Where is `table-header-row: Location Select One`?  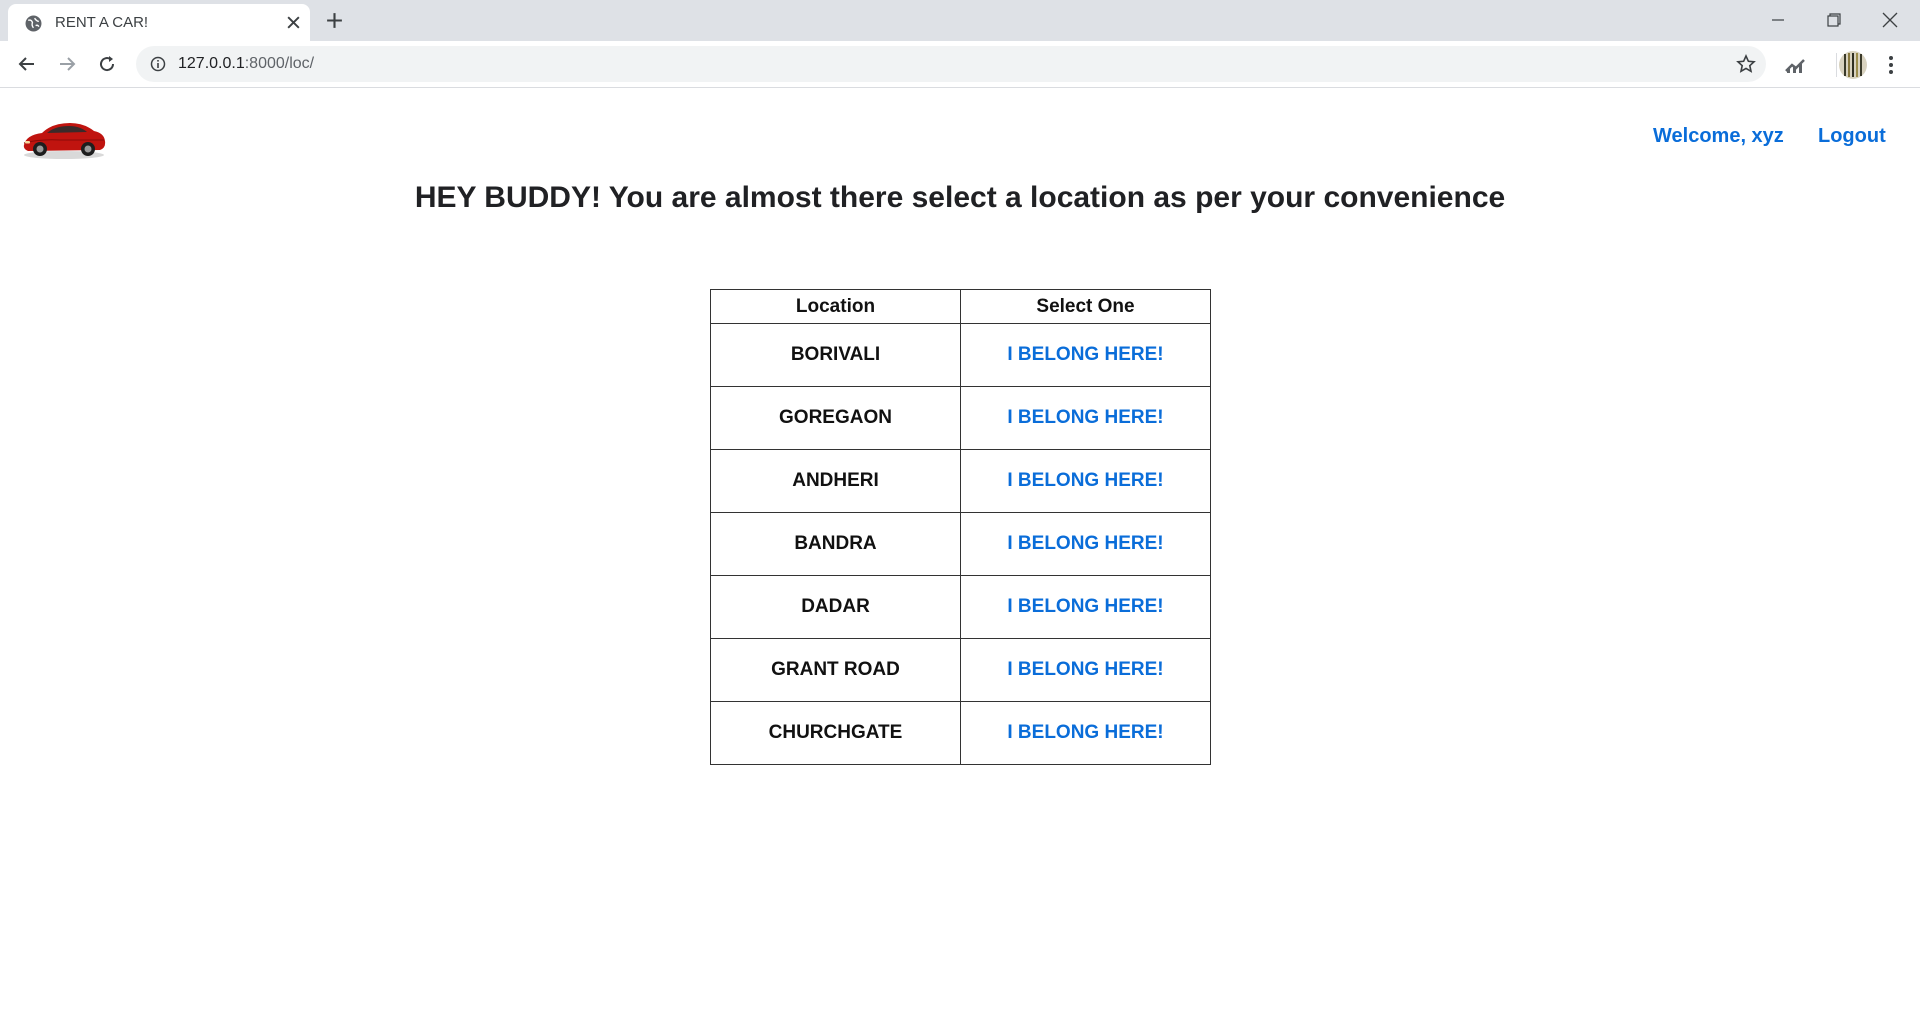 table-header-row: Location Select One is located at coordinates (960, 306).